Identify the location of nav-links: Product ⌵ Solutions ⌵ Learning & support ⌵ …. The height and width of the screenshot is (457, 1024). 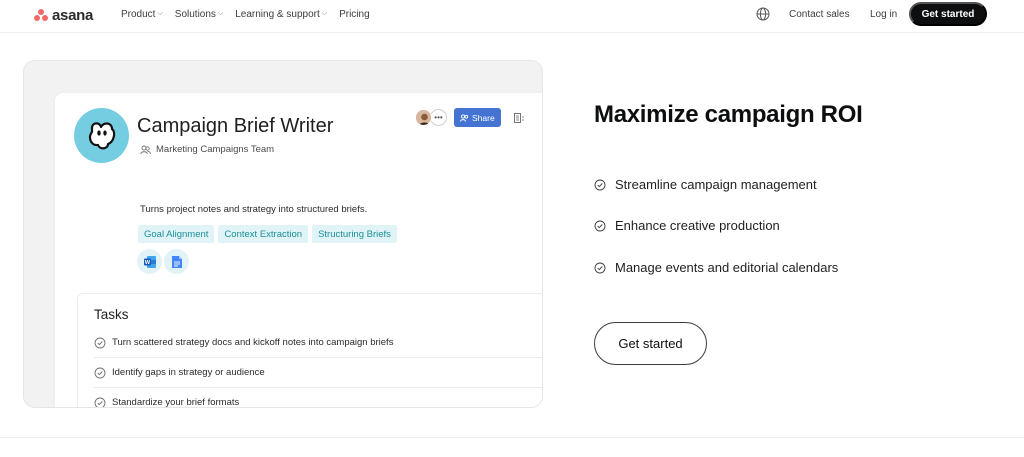
(251, 14).